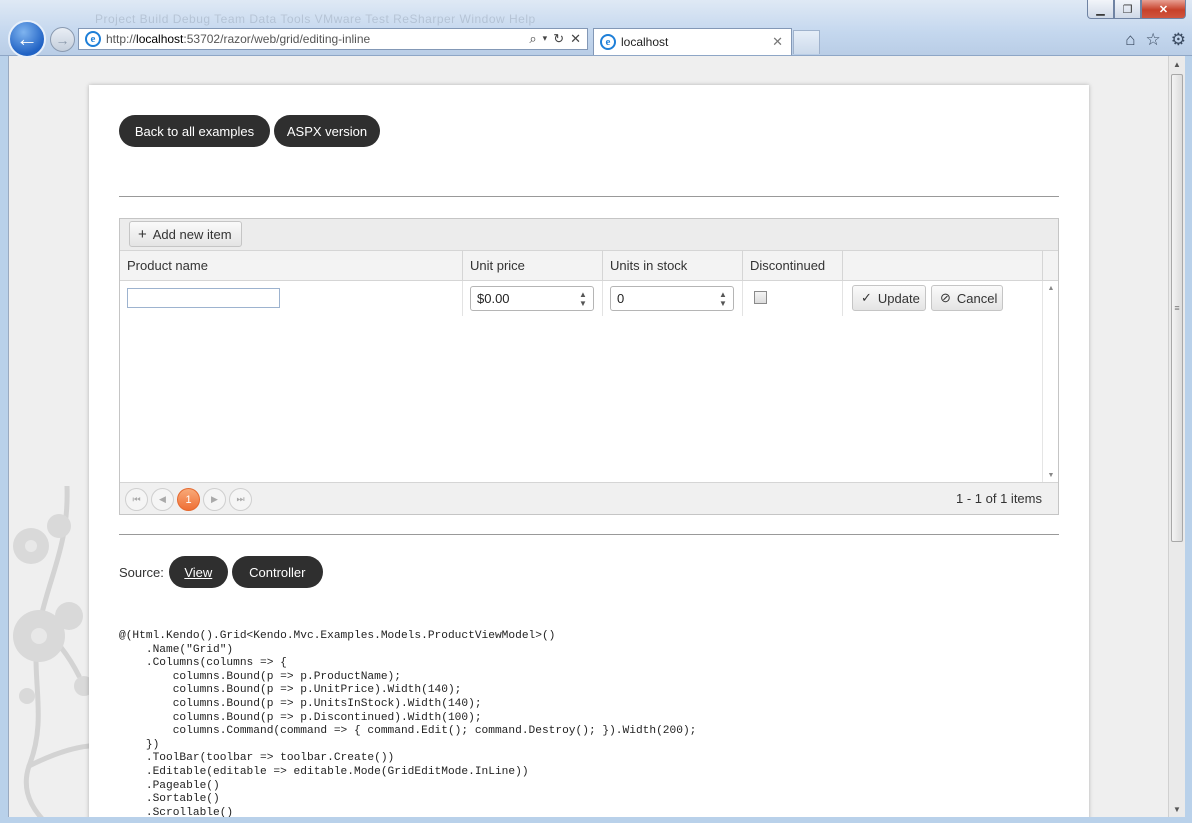 This screenshot has width=1192, height=823. What do you see at coordinates (169, 785) in the screenshot?
I see `code-line: .Pageable()` at bounding box center [169, 785].